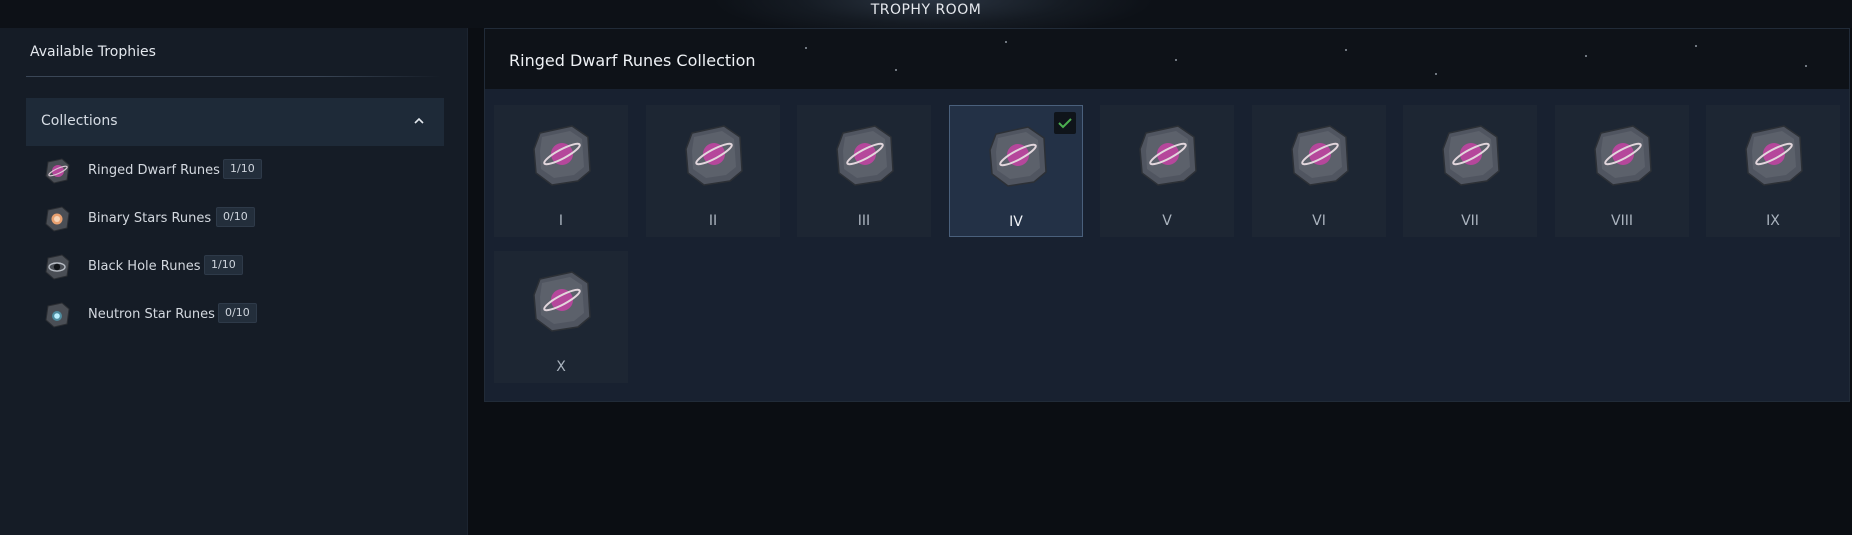 The width and height of the screenshot is (1852, 535). I want to click on collection-item-black-hole: Black Hole Runes 1/10, so click(238, 266).